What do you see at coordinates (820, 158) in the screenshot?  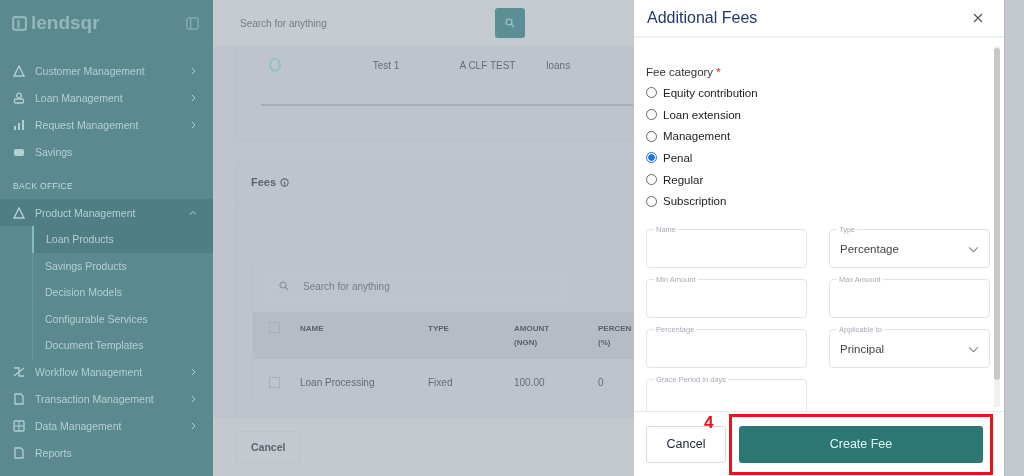 I see `radio-option: Penal` at bounding box center [820, 158].